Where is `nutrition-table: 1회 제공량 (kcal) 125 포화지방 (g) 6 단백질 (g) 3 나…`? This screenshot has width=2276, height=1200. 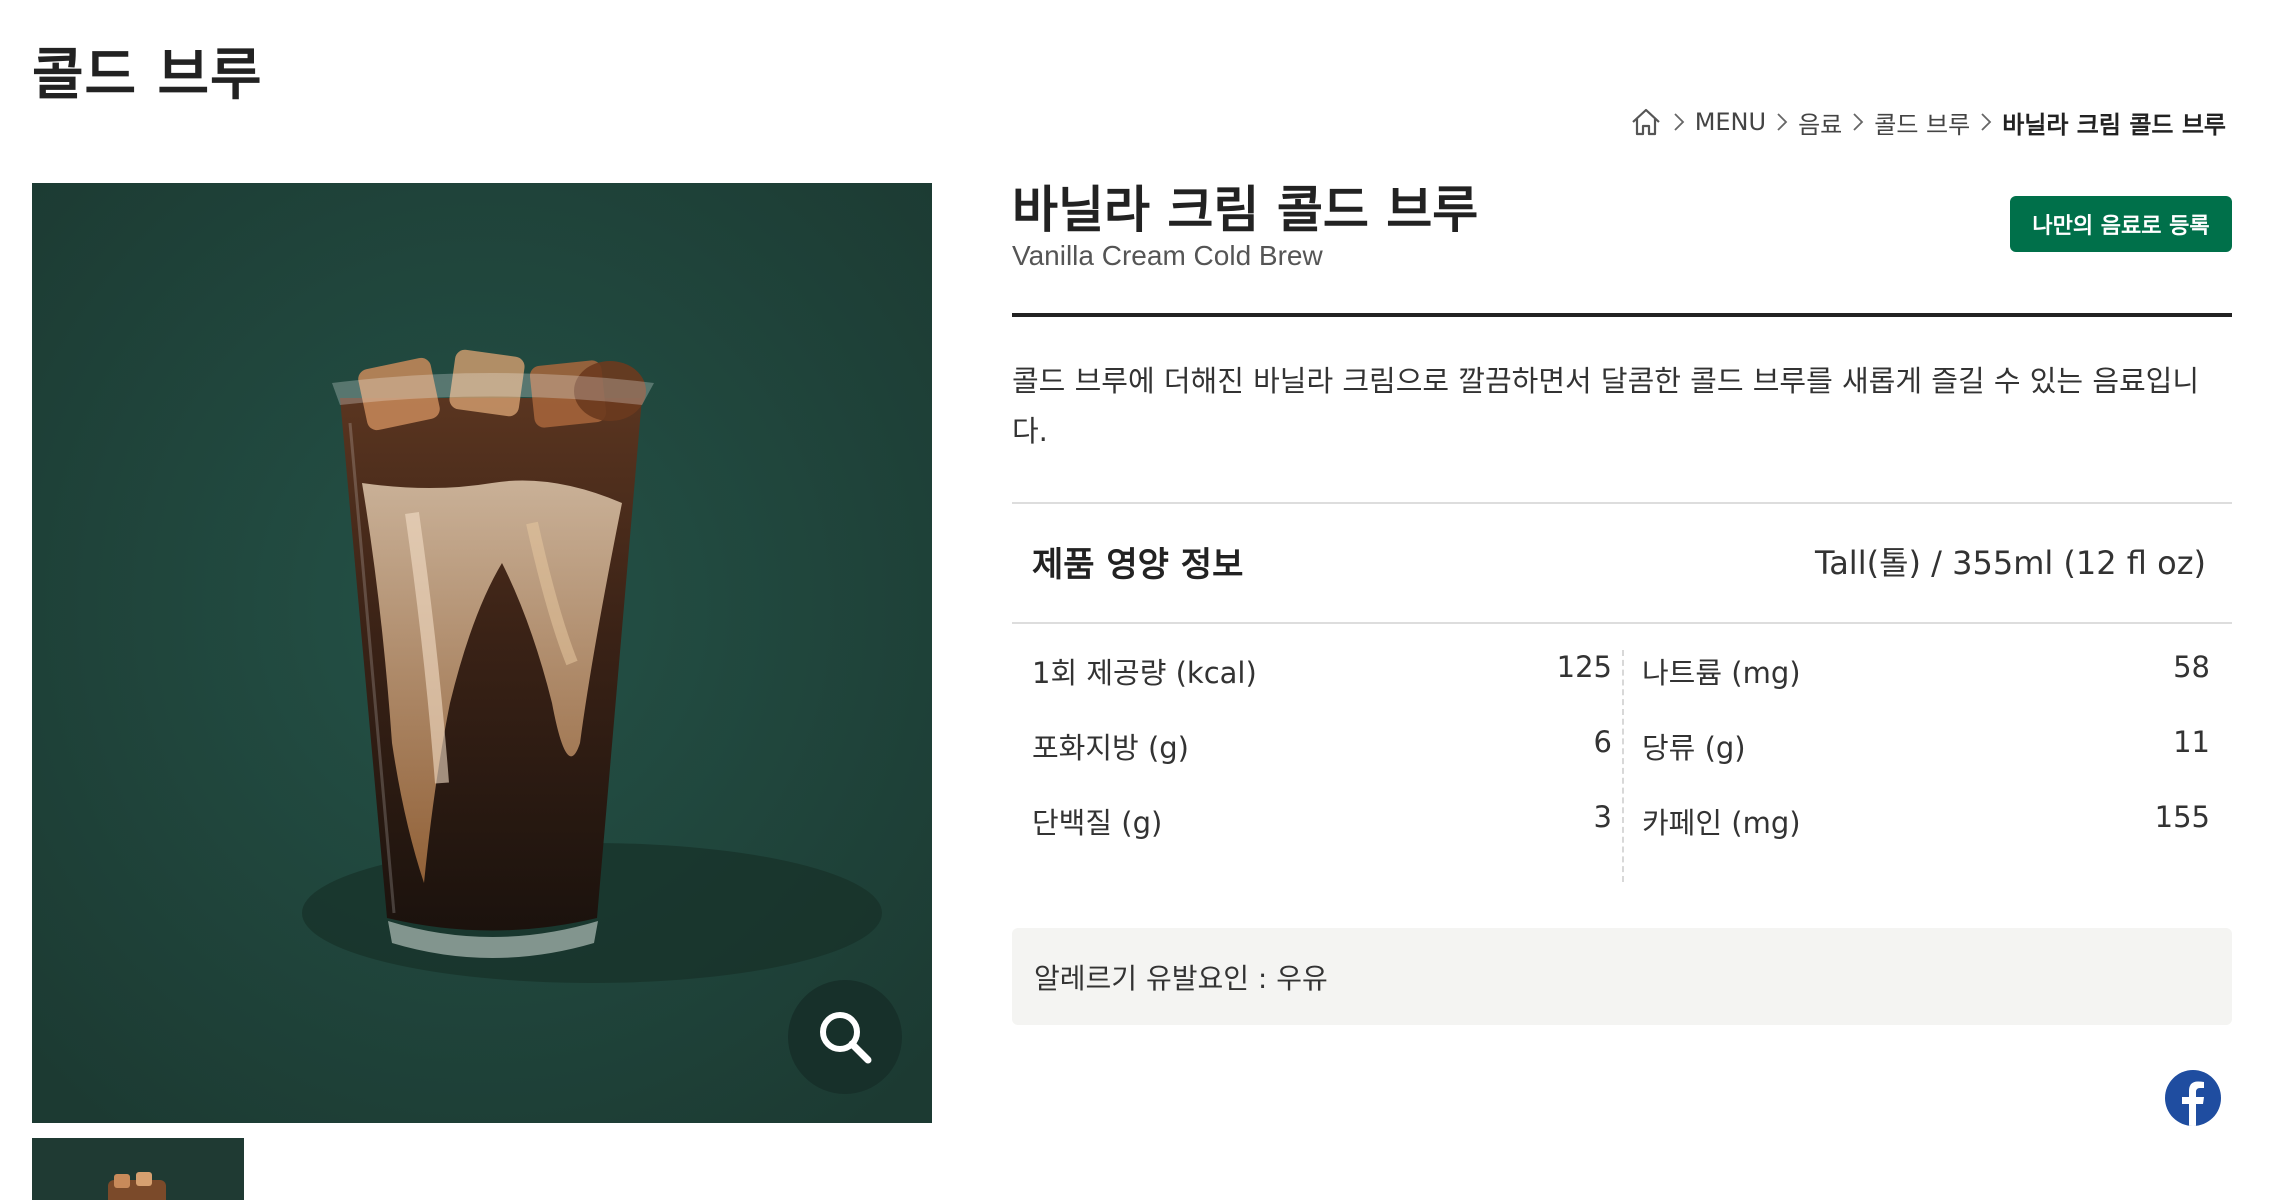
nutrition-table: 1회 제공량 (kcal) 125 포화지방 (g) 6 단백질 (g) 3 나… is located at coordinates (1622, 766).